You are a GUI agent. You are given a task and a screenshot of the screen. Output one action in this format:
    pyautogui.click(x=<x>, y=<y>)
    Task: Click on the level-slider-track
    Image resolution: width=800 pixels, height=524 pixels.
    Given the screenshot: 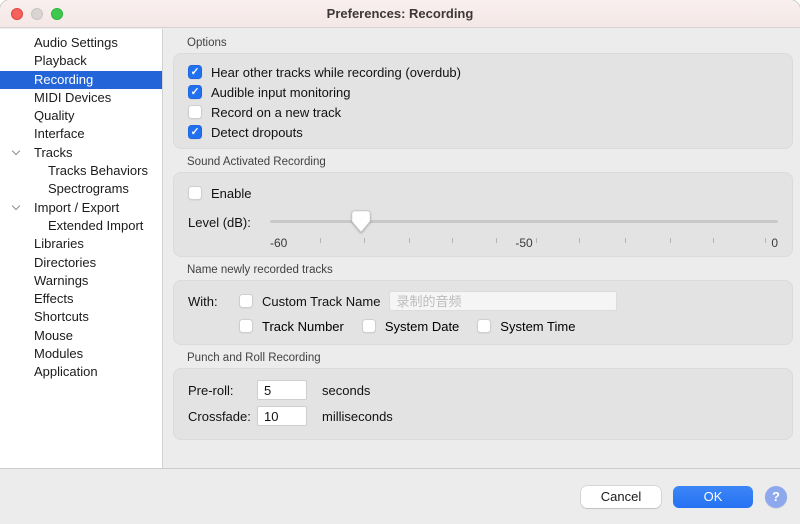 What is the action you would take?
    pyautogui.click(x=524, y=221)
    